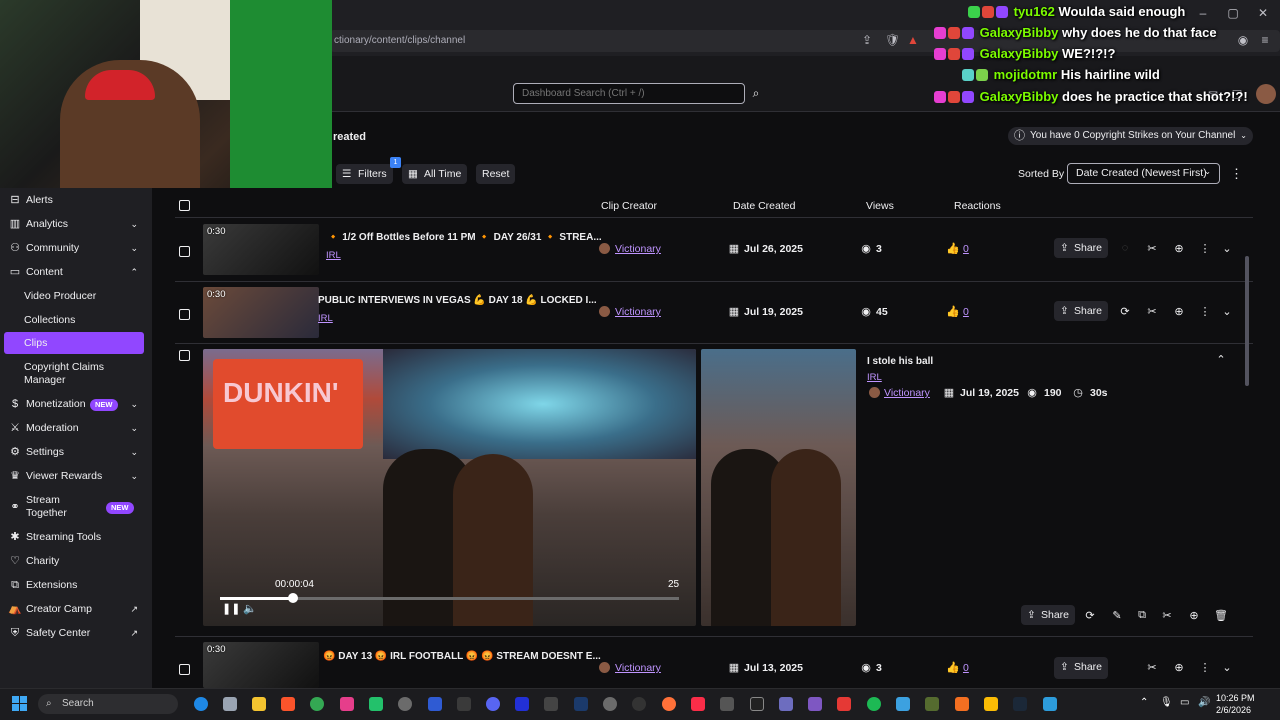  What do you see at coordinates (76, 561) in the screenshot?
I see `sidebar-item-charity: ♡ Charity` at bounding box center [76, 561].